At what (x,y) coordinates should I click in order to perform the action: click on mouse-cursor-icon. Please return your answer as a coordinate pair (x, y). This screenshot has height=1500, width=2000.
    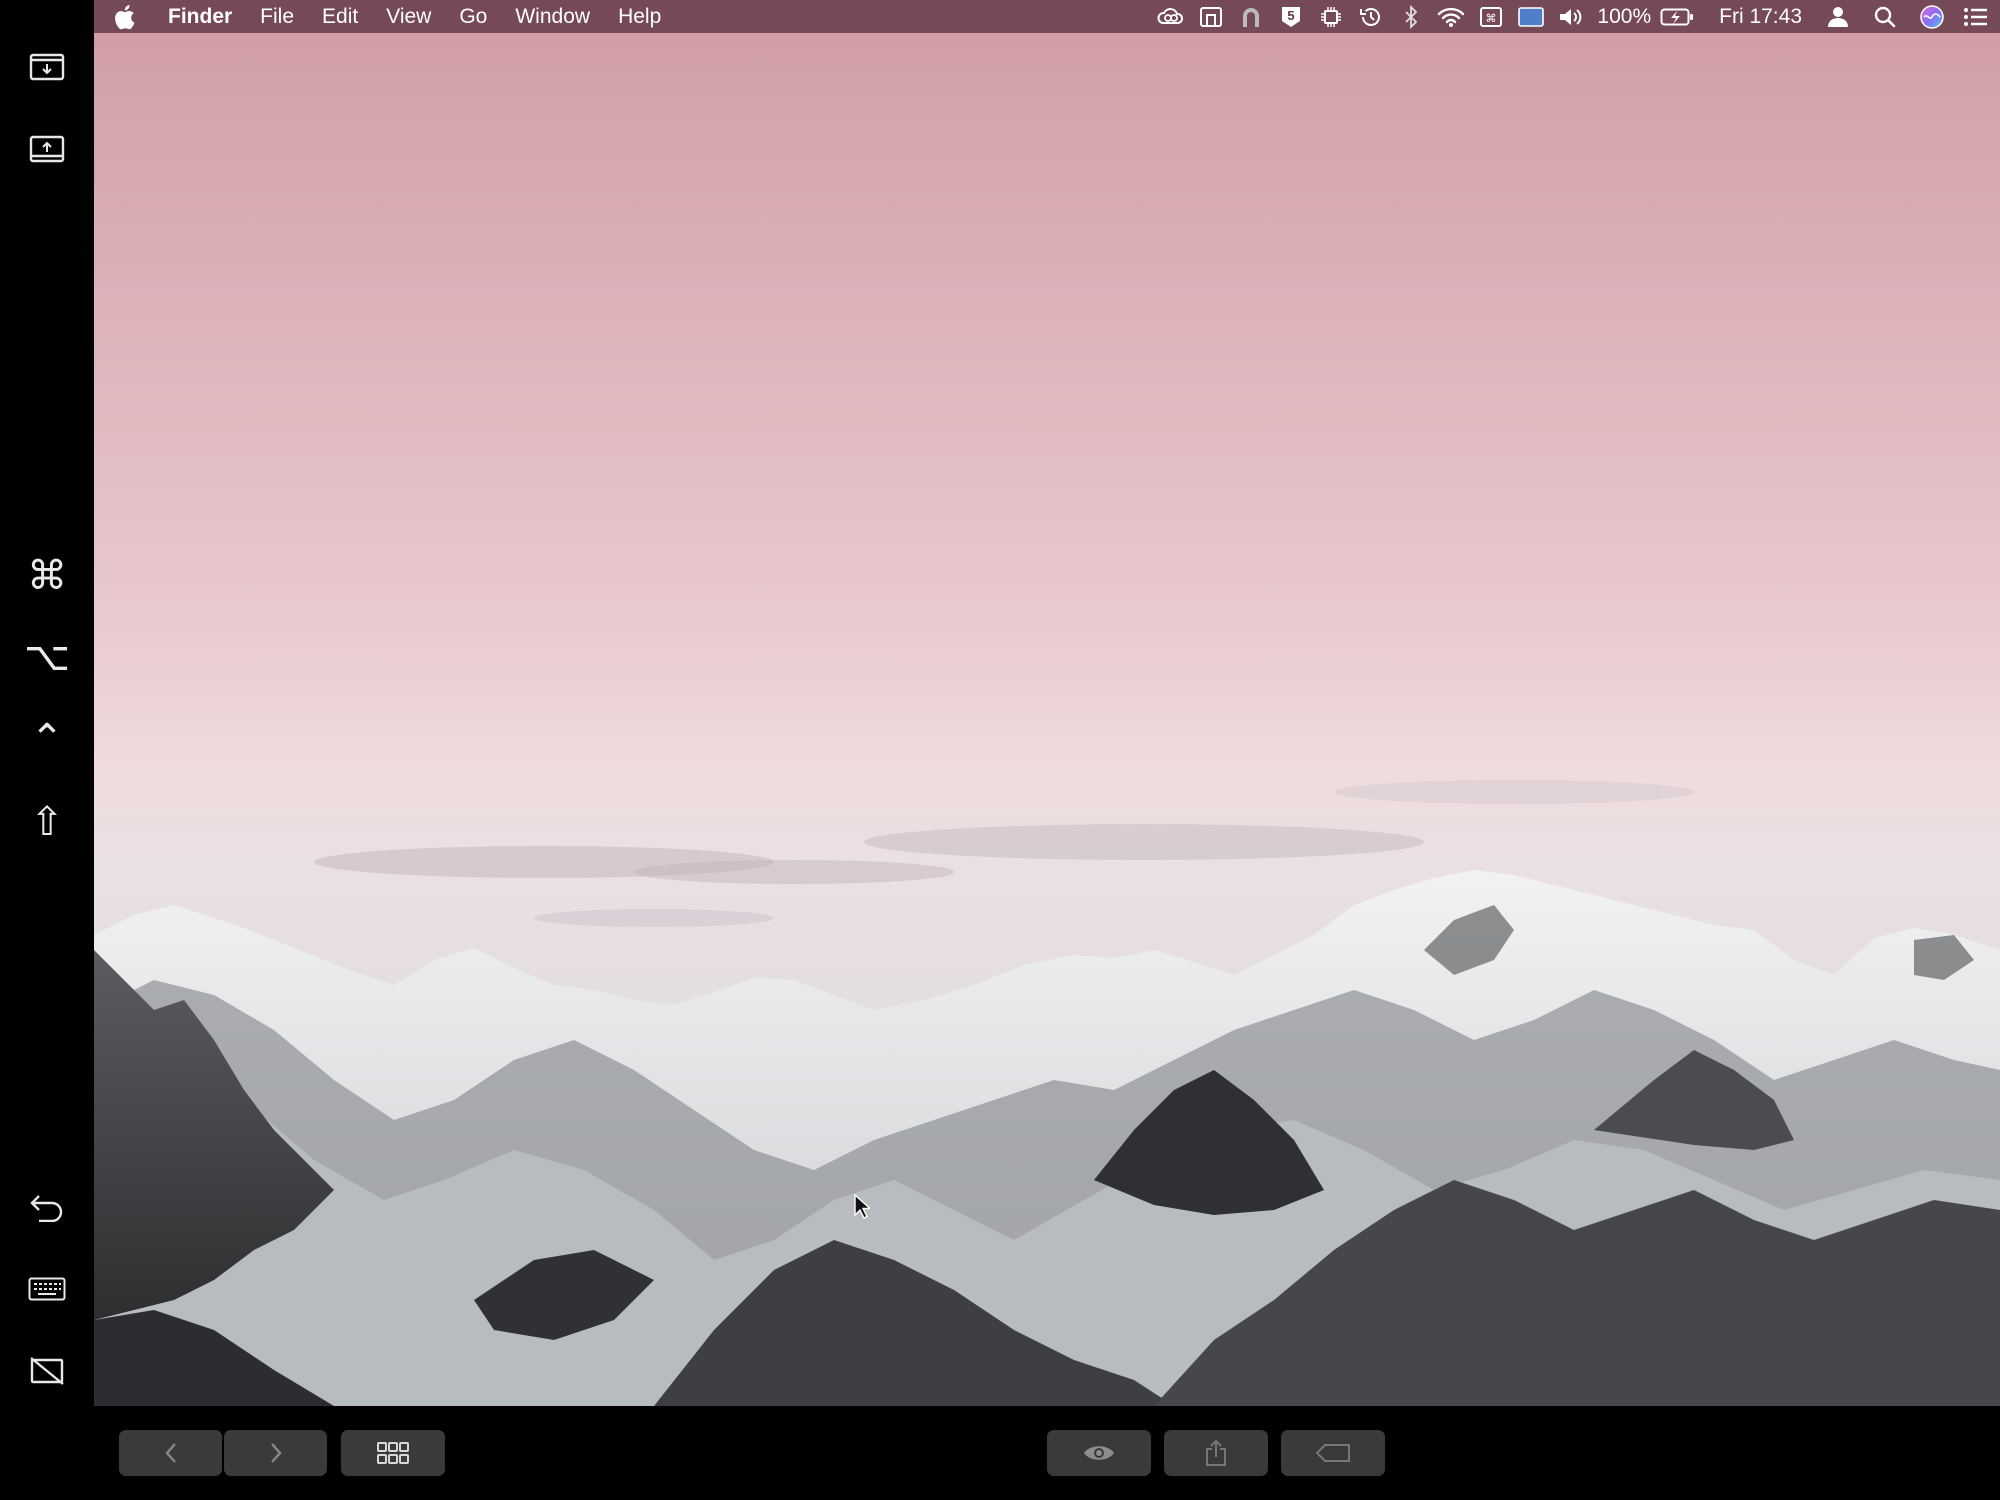
    Looking at the image, I should click on (863, 1209).